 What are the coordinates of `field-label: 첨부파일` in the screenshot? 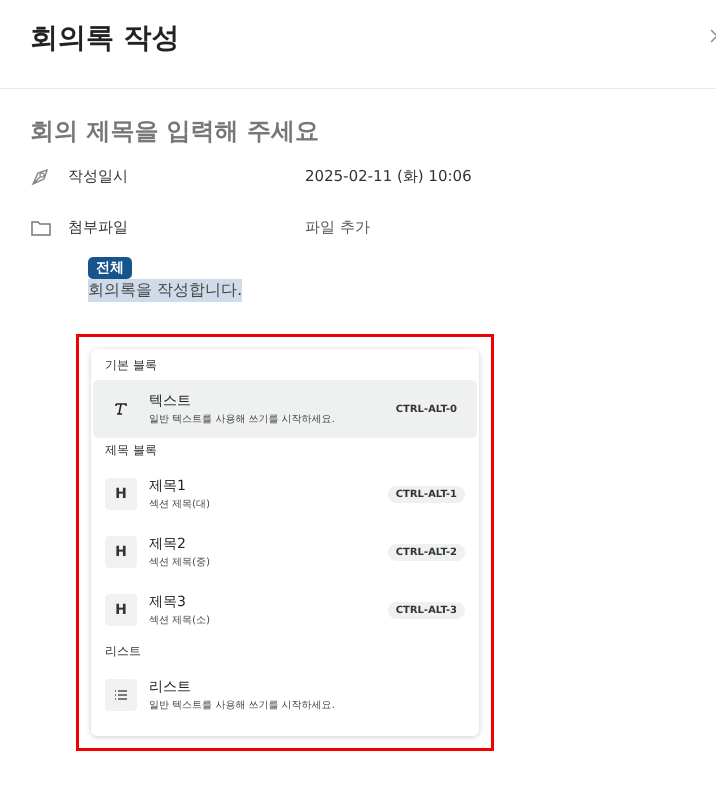 It's located at (98, 227).